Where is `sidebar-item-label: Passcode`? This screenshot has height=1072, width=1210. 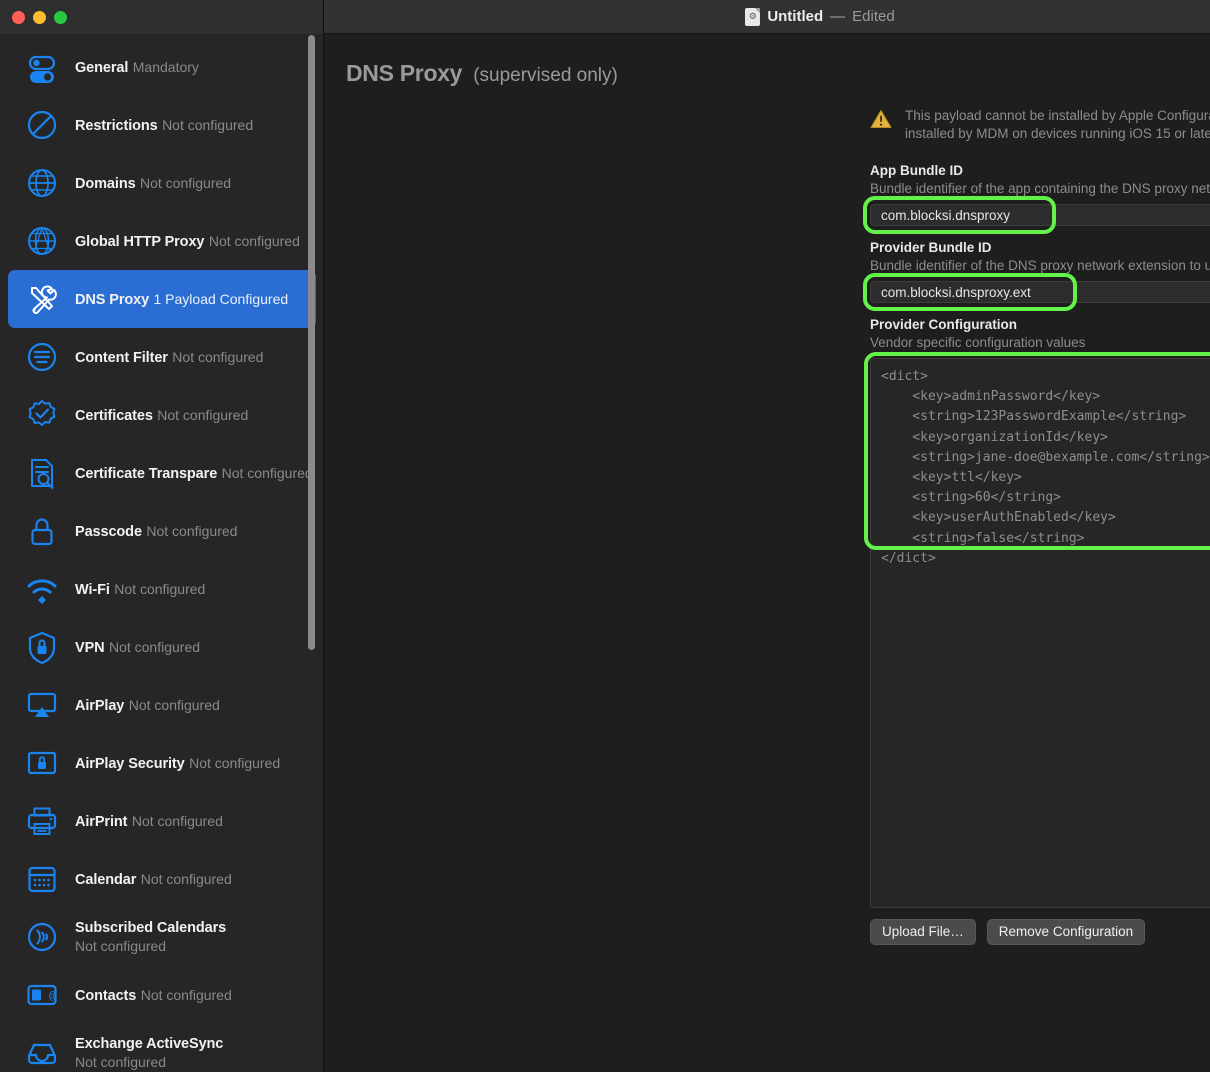
sidebar-item-label: Passcode is located at coordinates (108, 531).